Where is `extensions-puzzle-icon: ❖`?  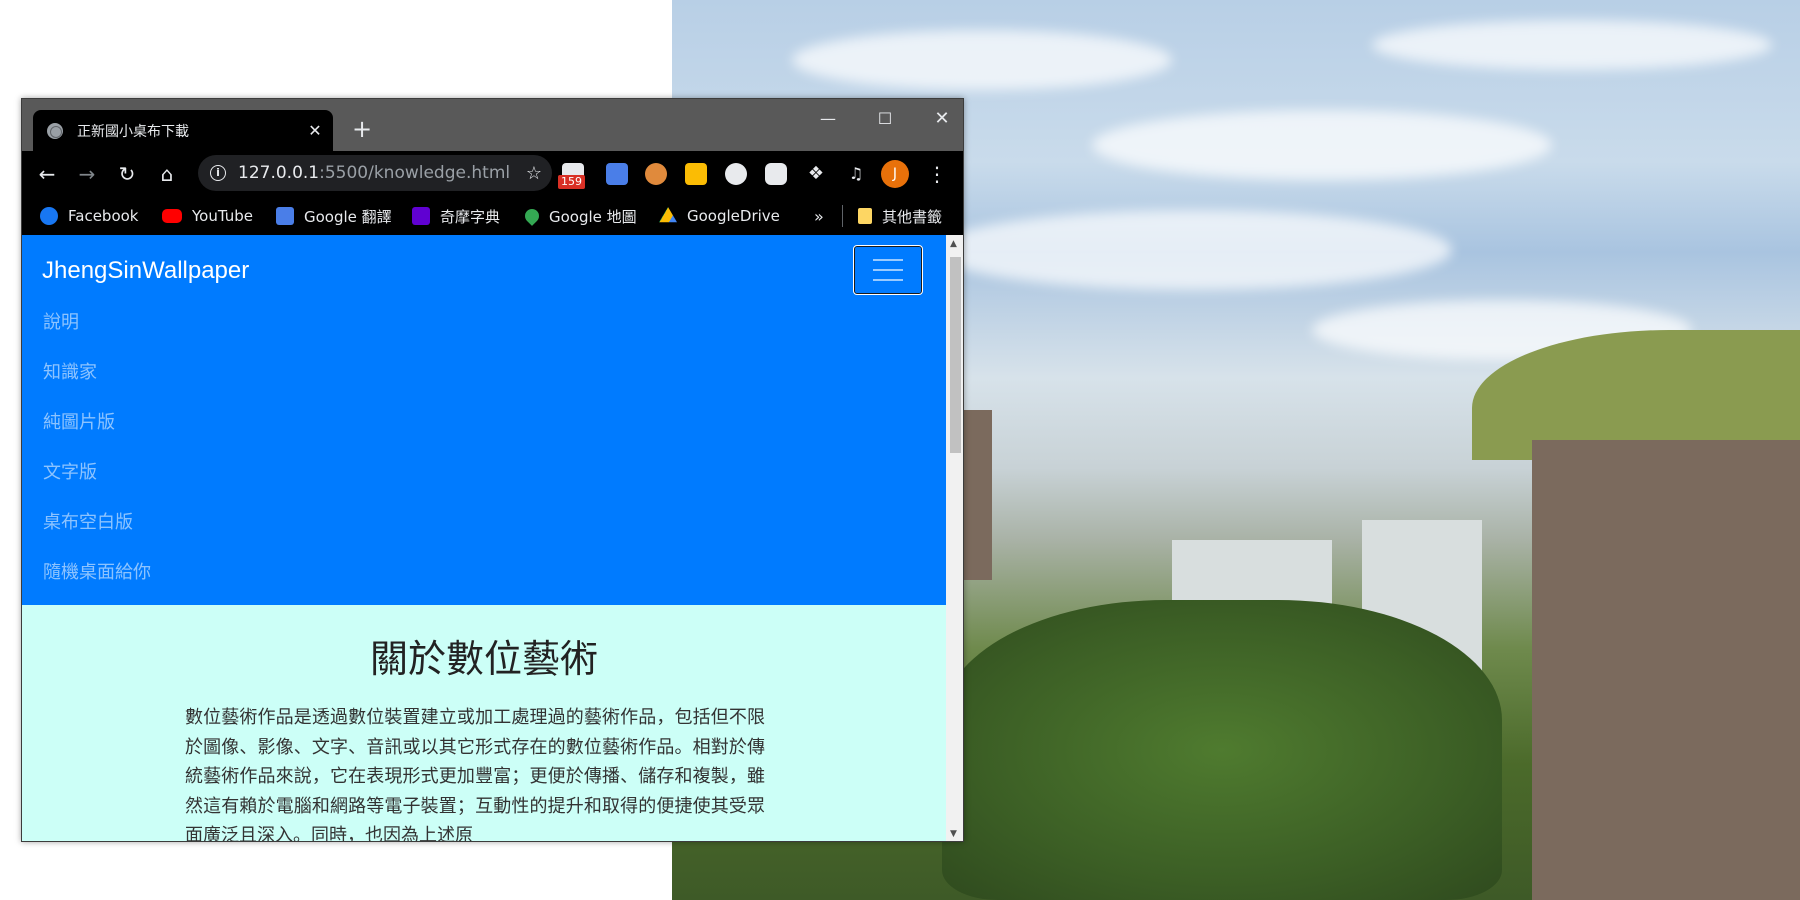
extensions-puzzle-icon: ❖ is located at coordinates (816, 174).